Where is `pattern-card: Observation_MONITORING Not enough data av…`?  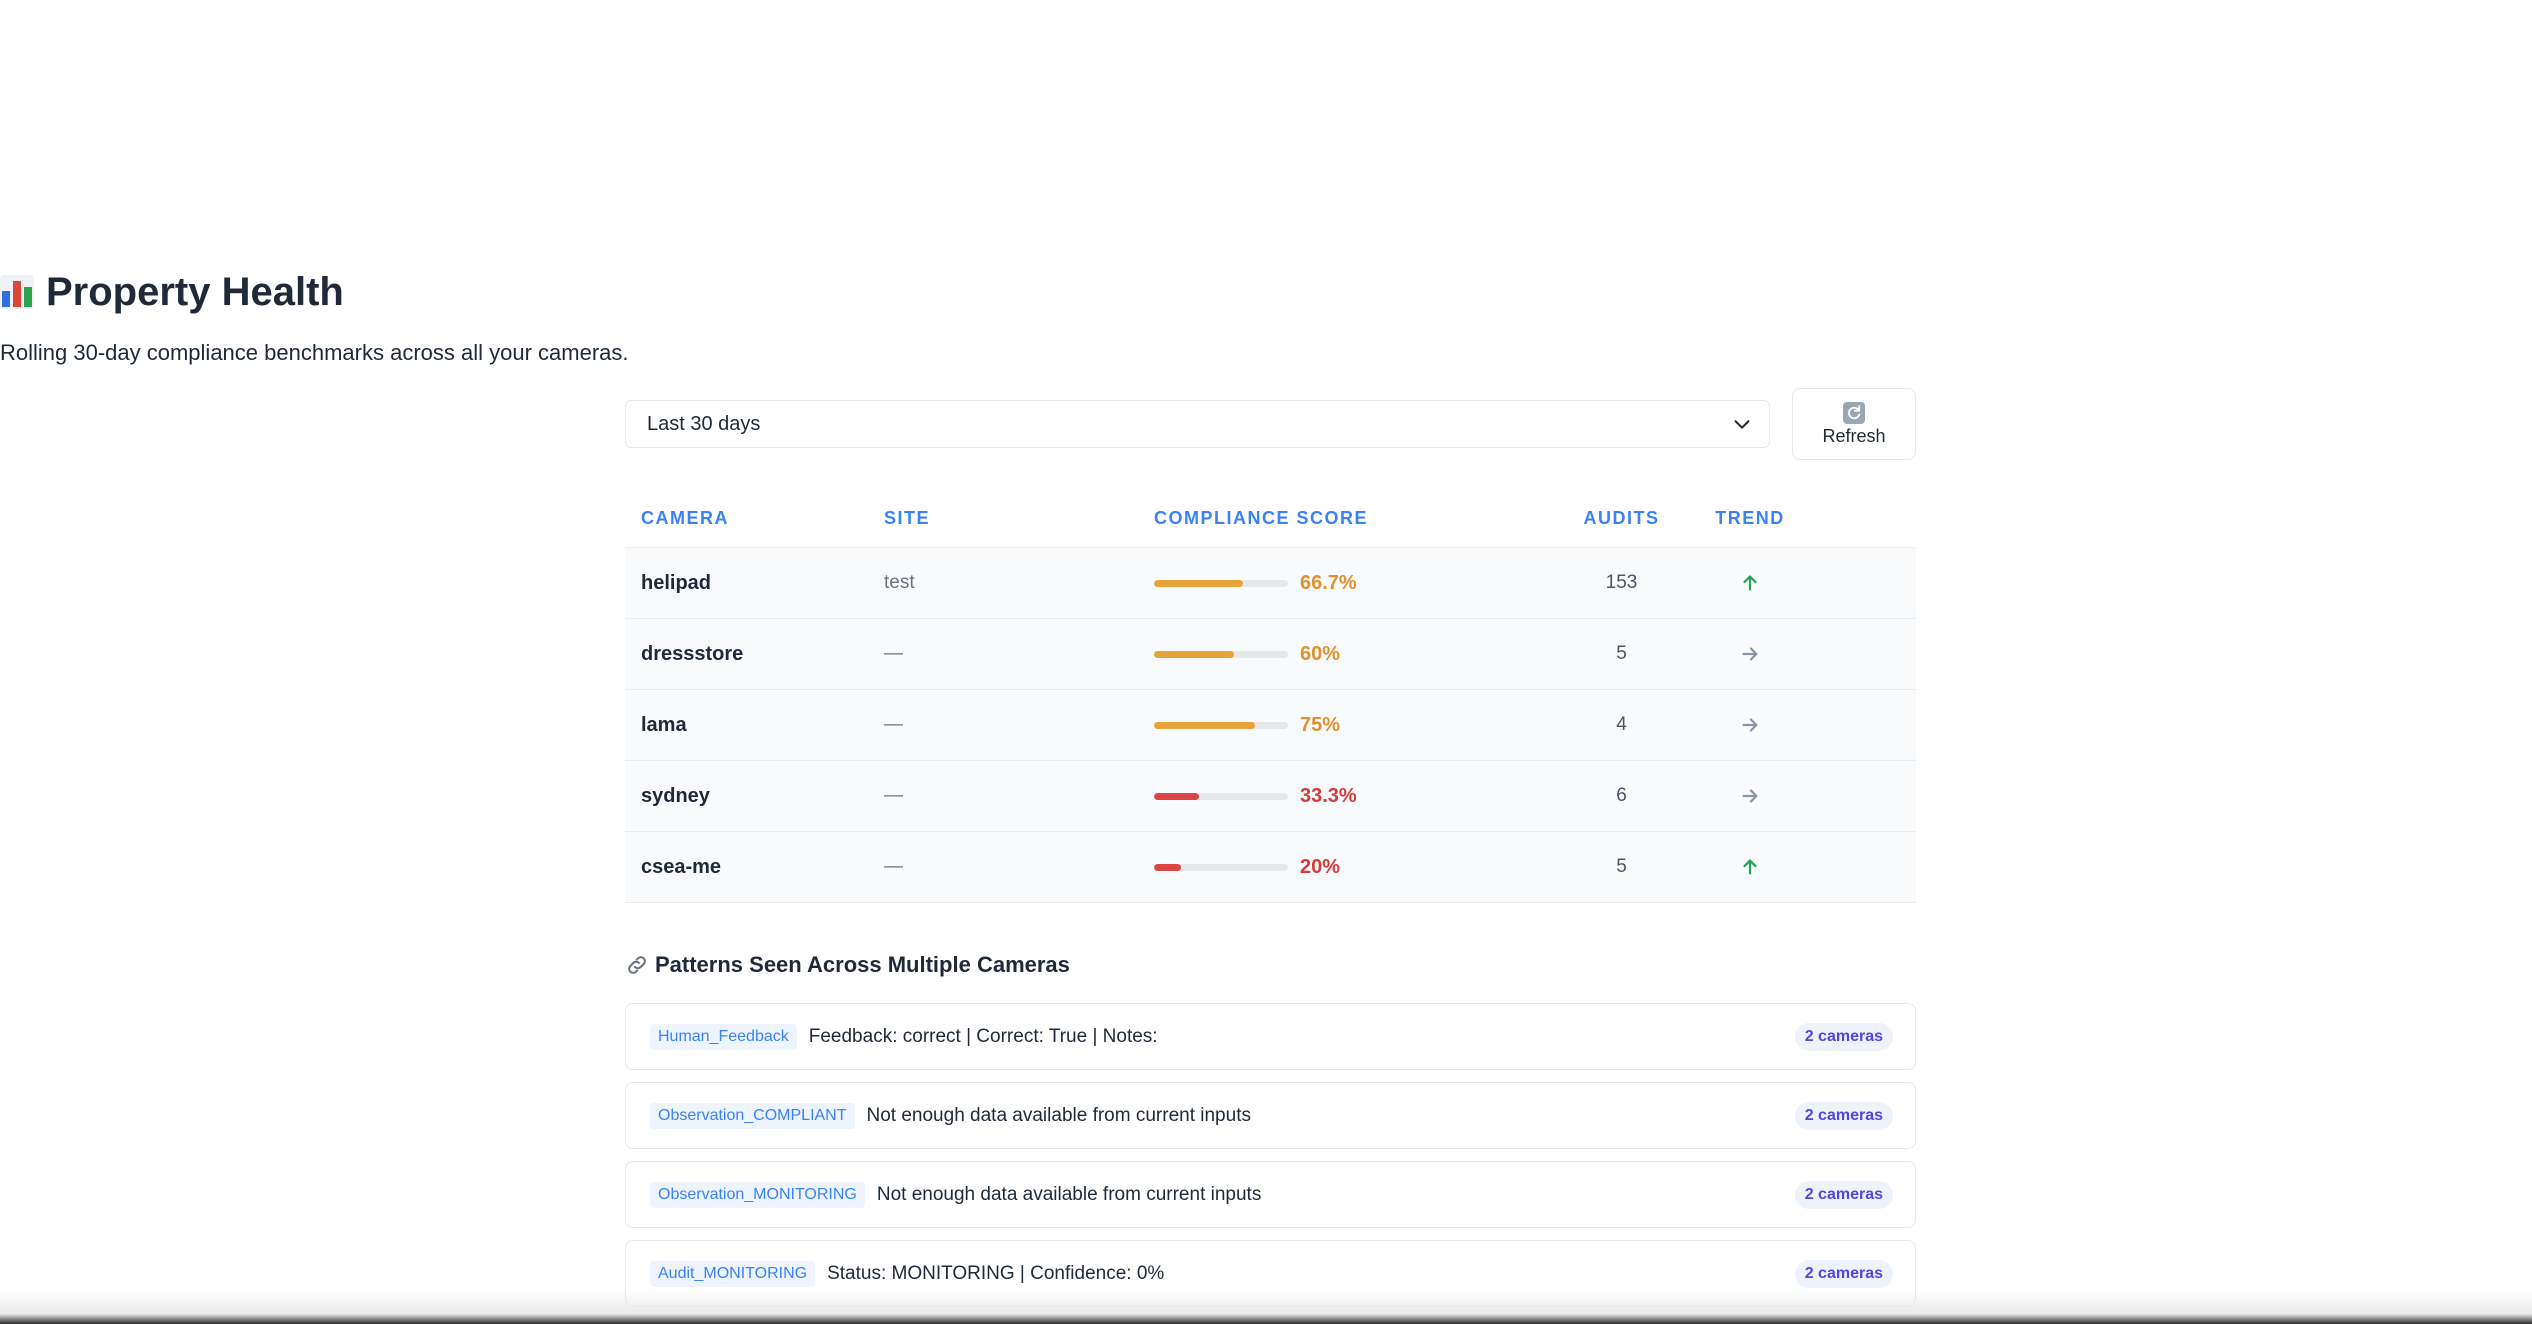 pattern-card: Observation_MONITORING Not enough data av… is located at coordinates (1270, 1194).